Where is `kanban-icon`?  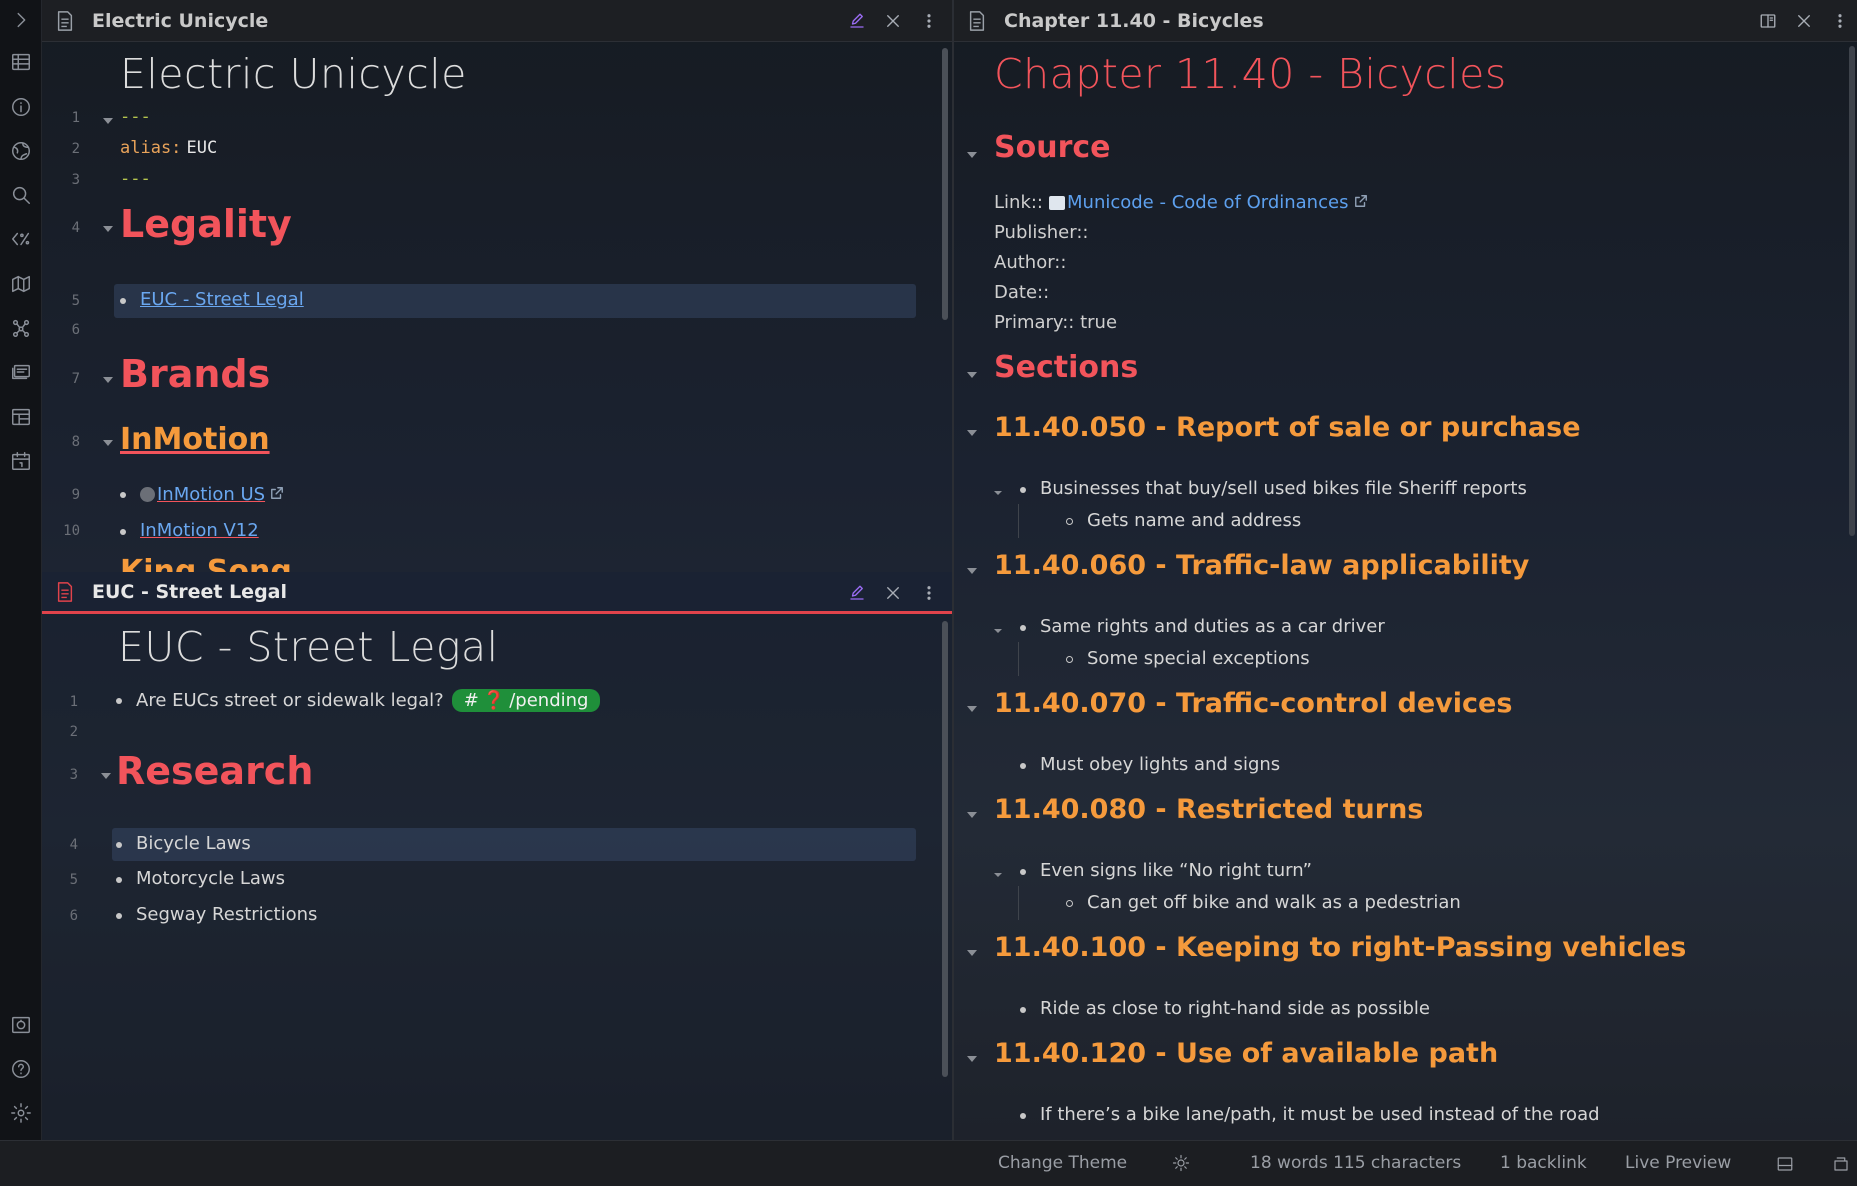 kanban-icon is located at coordinates (21, 417).